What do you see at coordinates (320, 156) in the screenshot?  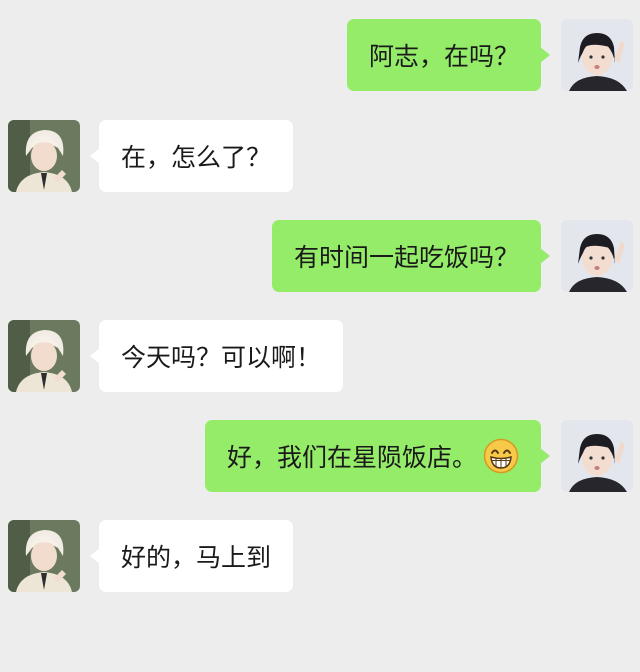 I see `message-received: 在，怎么了？` at bounding box center [320, 156].